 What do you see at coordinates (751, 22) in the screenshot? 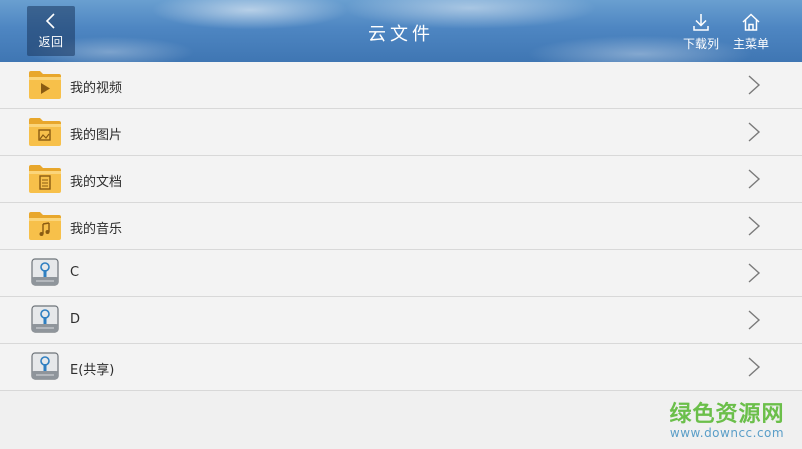
I see `home-icon` at bounding box center [751, 22].